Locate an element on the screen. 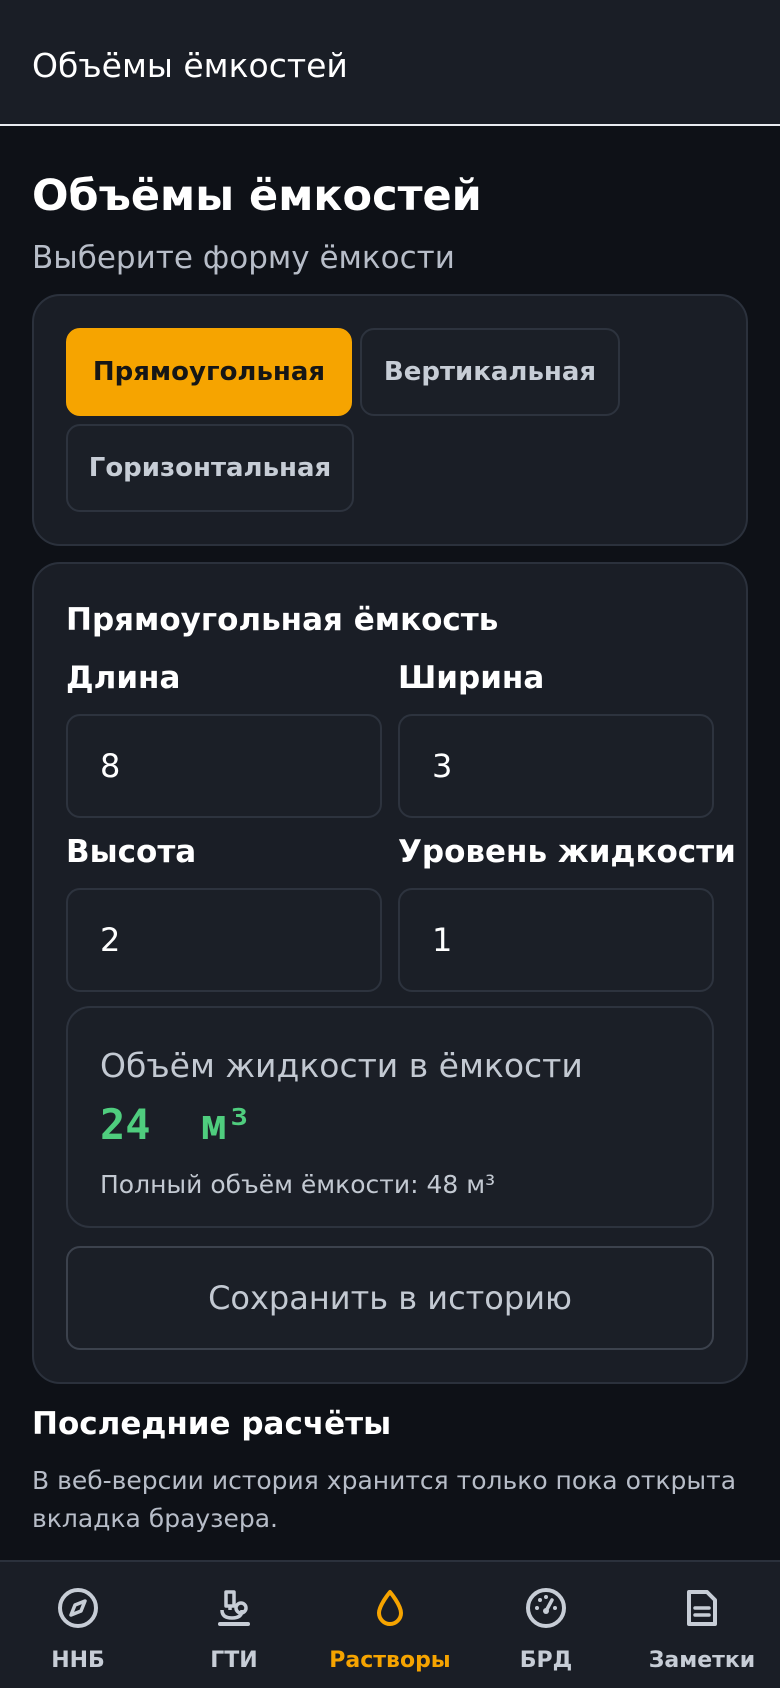  length-input is located at coordinates (224, 766).